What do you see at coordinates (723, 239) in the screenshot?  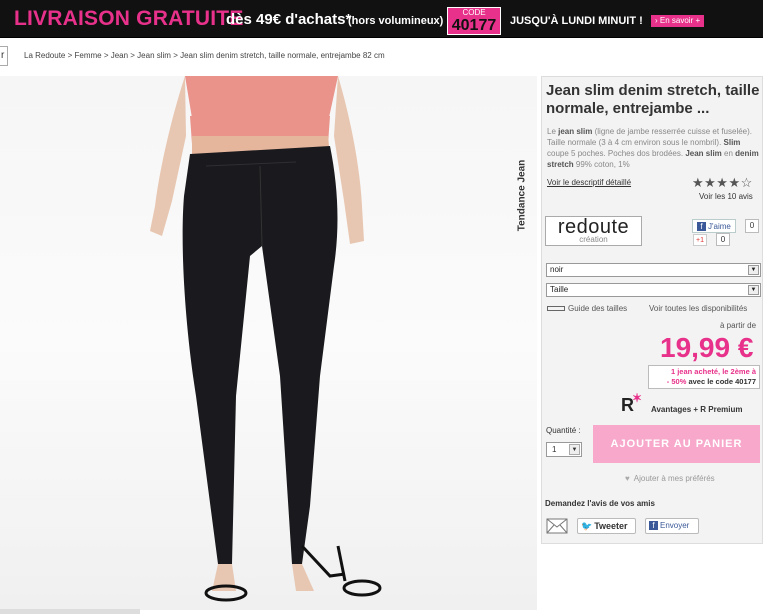 I see `gplus-count: 0` at bounding box center [723, 239].